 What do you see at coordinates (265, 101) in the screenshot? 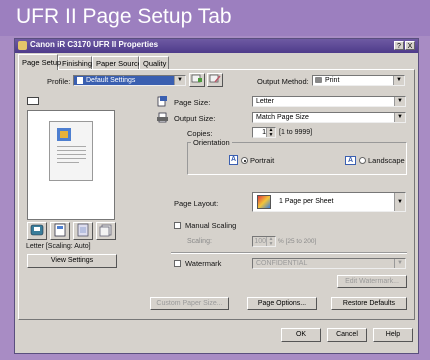
I see `page-size-value: Letter` at bounding box center [265, 101].